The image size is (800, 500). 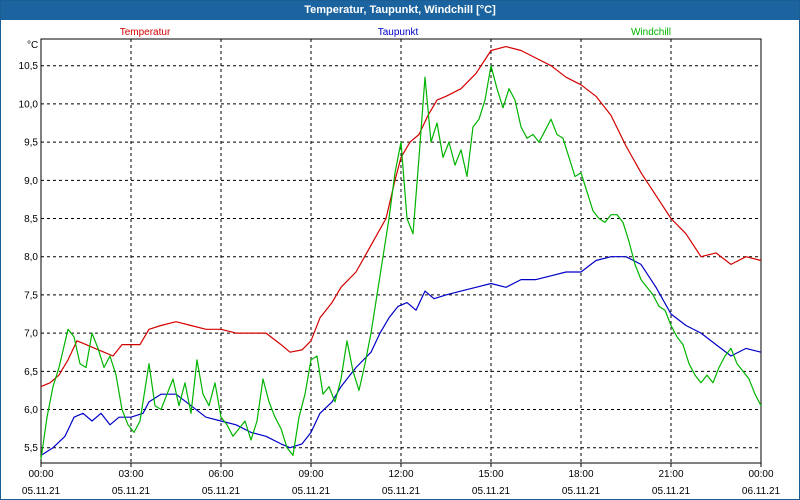 I want to click on y-tick-label: 7,0, so click(x=31, y=334).